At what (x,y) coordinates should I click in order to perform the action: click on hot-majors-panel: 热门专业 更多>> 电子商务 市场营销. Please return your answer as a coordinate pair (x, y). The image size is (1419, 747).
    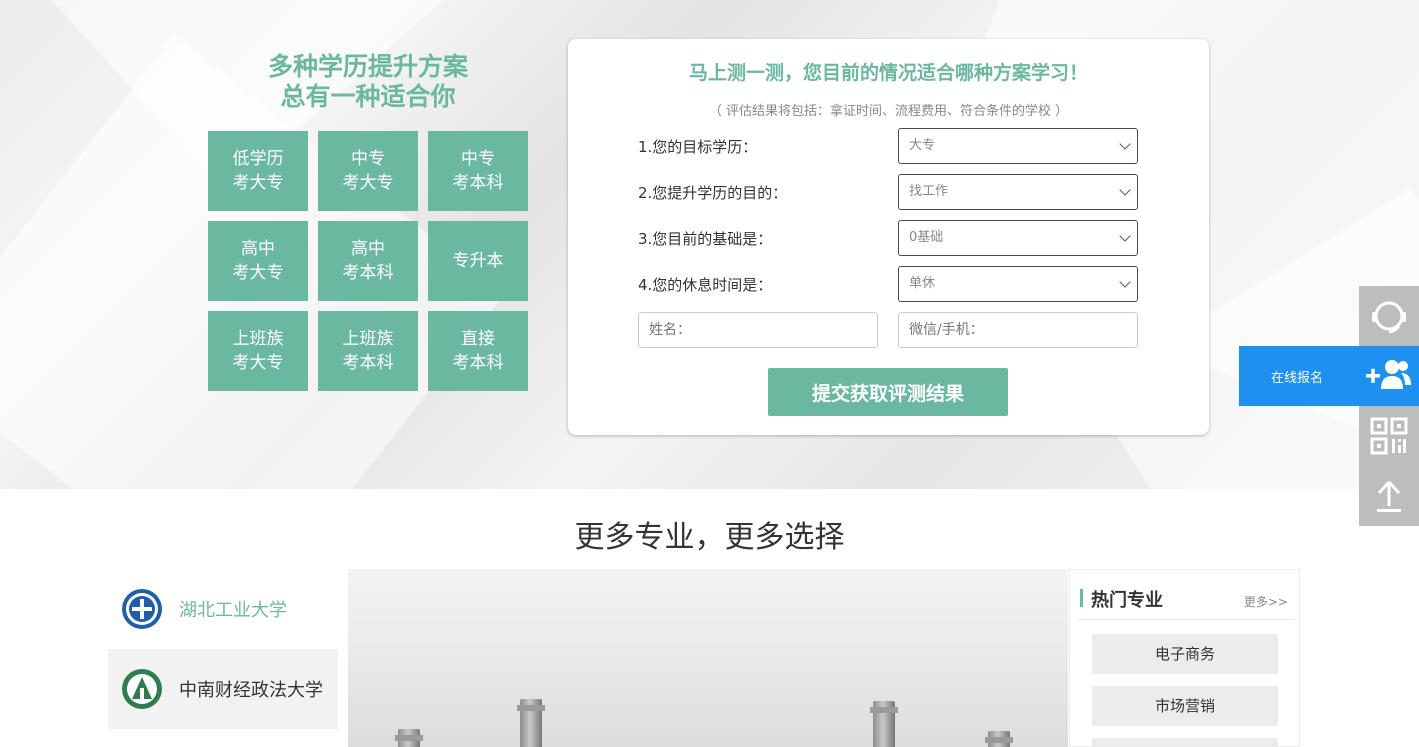
    Looking at the image, I should click on (1184, 658).